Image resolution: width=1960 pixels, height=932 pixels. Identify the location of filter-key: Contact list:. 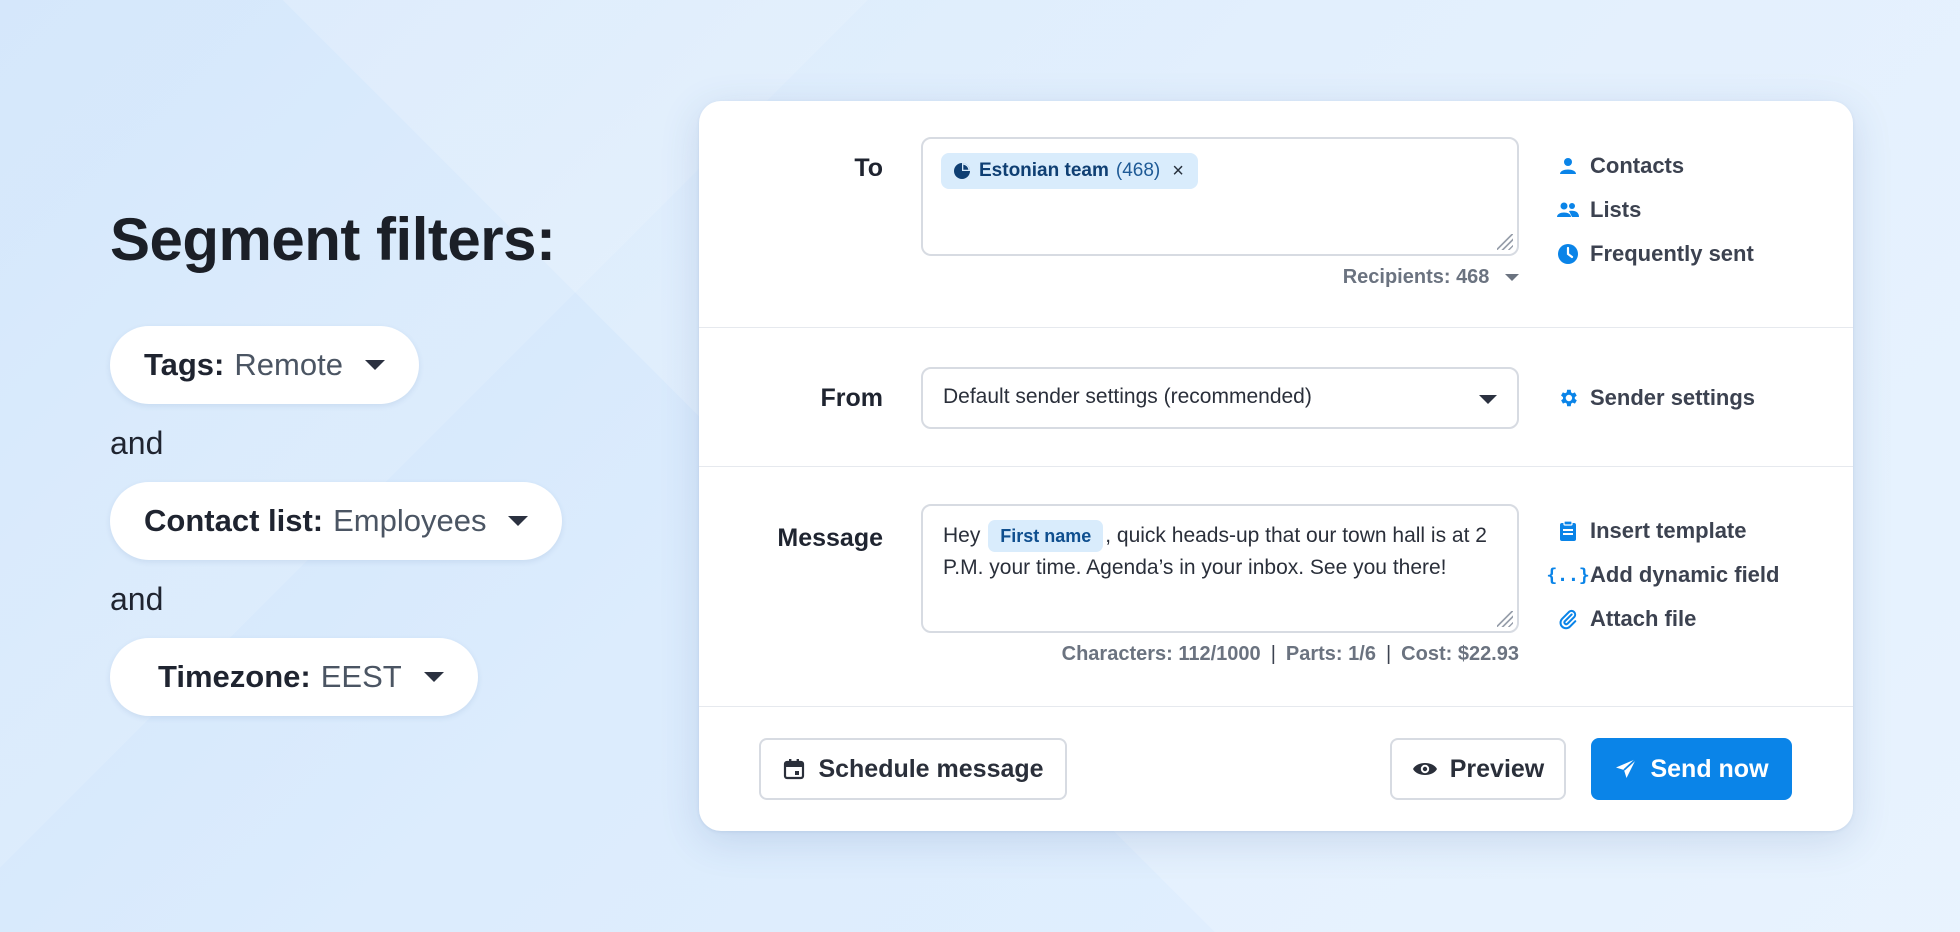
(234, 520).